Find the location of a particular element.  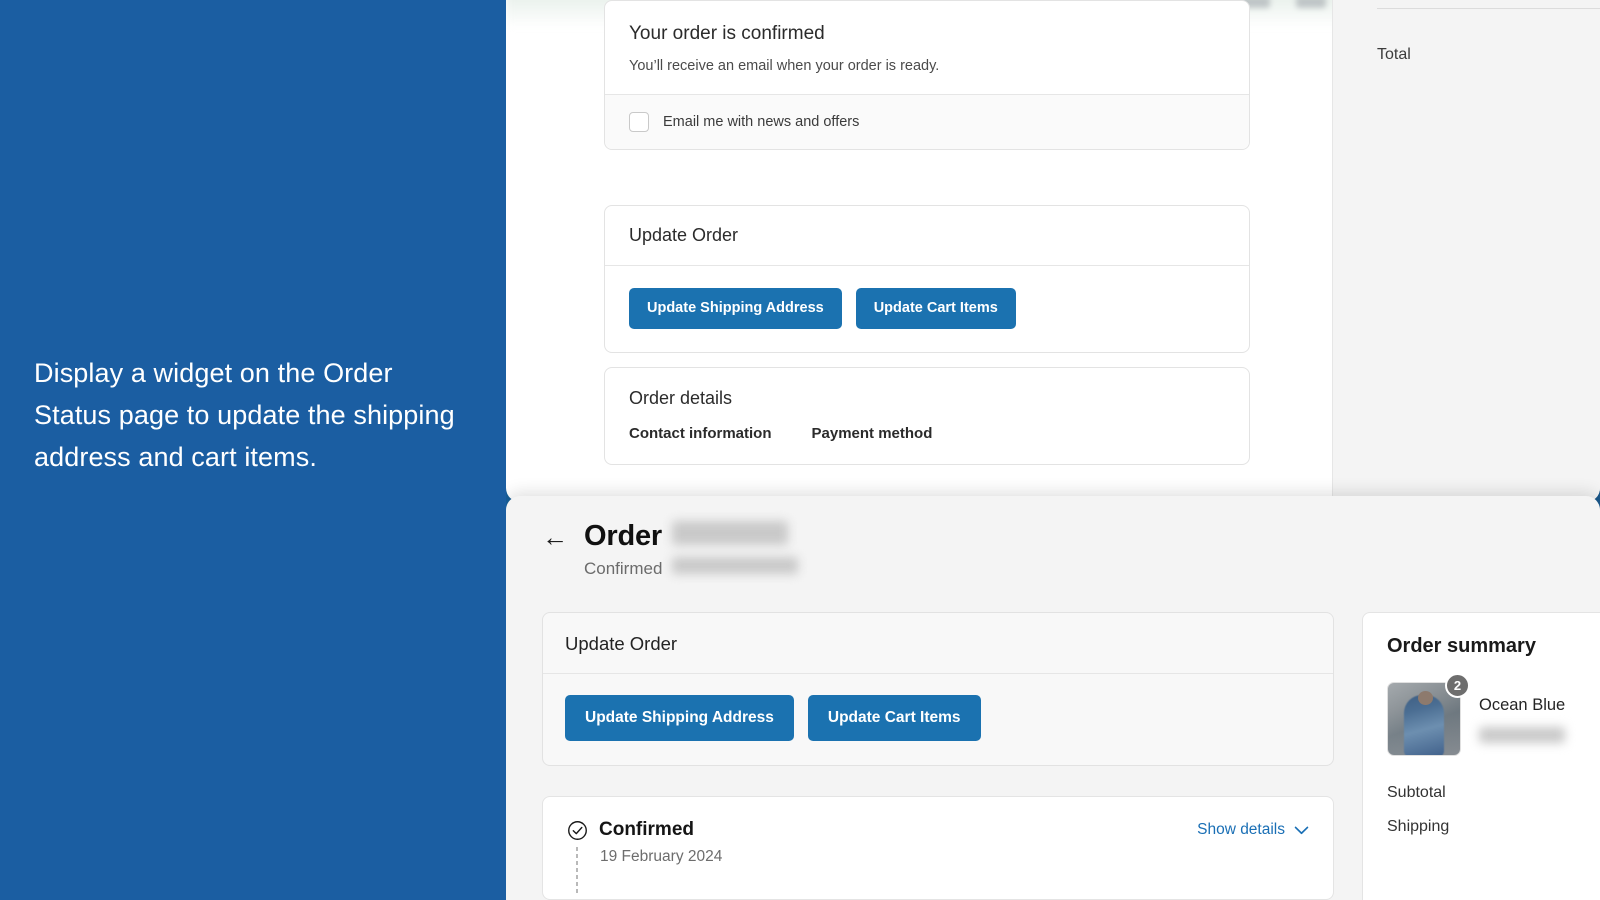

top-order-summary-column: Total is located at coordinates (1466, 251).